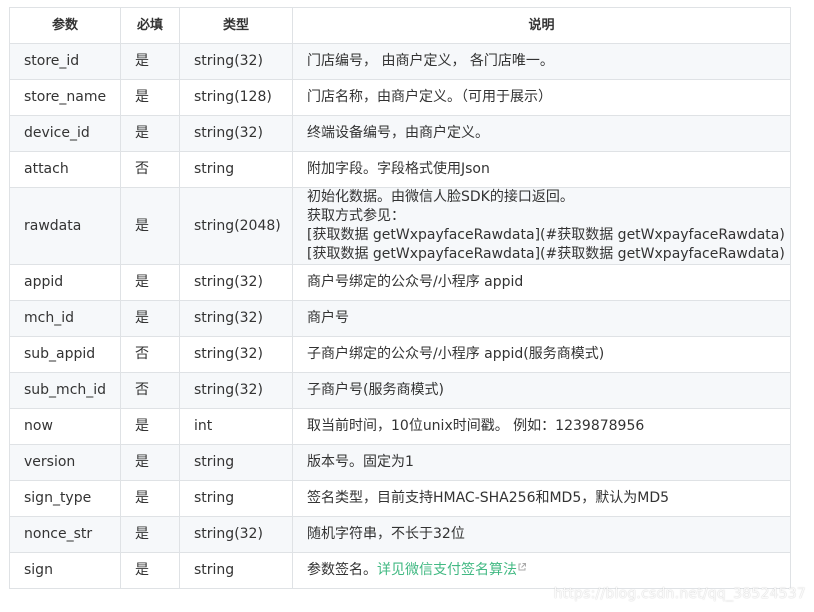 This screenshot has height=612, width=814. Describe the element at coordinates (65, 97) in the screenshot. I see `param-name: store_name` at that location.